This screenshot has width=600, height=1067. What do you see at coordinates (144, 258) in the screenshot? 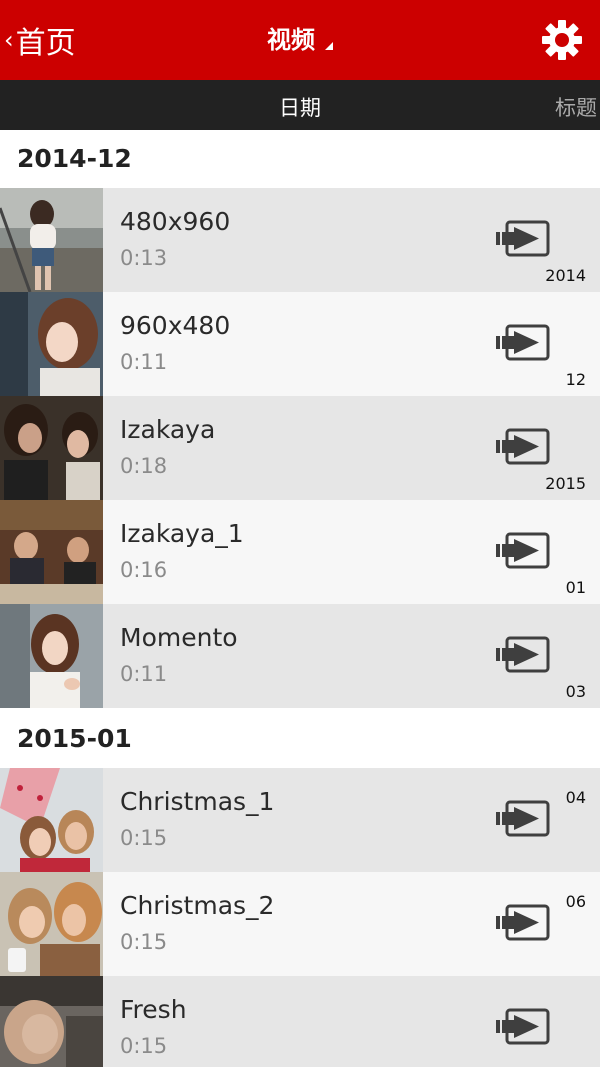
I see `video-duration: 0:13` at bounding box center [144, 258].